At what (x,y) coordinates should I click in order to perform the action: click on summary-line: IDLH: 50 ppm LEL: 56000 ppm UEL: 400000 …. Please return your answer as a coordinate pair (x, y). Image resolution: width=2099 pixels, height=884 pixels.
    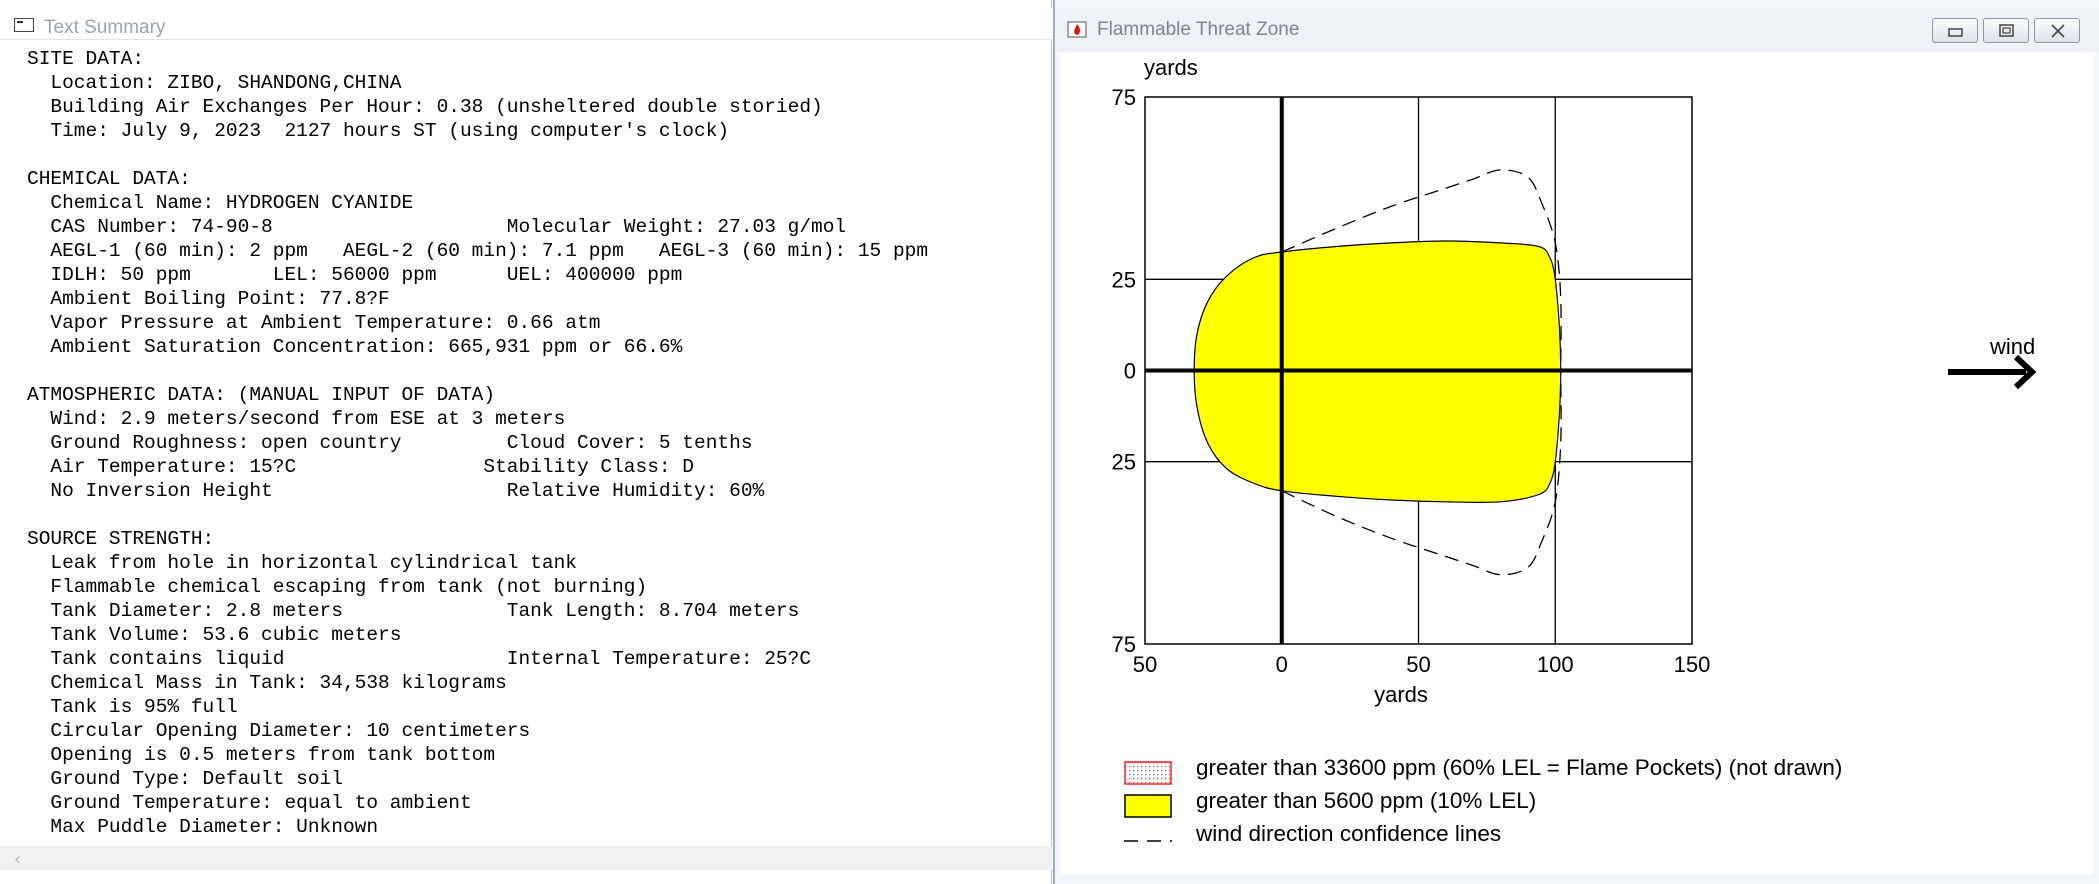
    Looking at the image, I should click on (355, 275).